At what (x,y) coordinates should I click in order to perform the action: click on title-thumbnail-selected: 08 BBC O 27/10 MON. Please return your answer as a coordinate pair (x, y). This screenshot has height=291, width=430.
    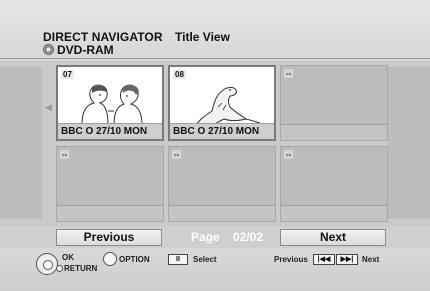
    Looking at the image, I should click on (222, 103).